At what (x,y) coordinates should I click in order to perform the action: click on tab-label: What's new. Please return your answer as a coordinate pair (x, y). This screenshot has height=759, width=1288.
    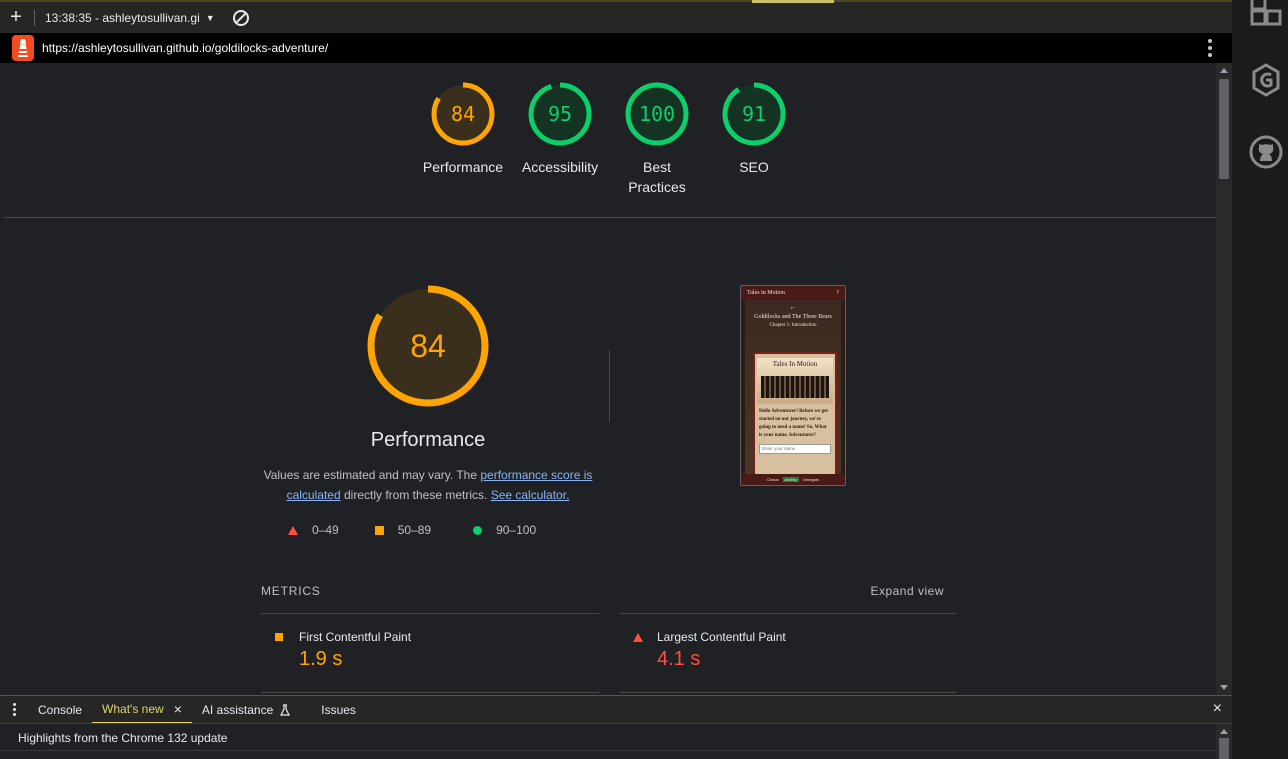
    Looking at the image, I should click on (133, 708).